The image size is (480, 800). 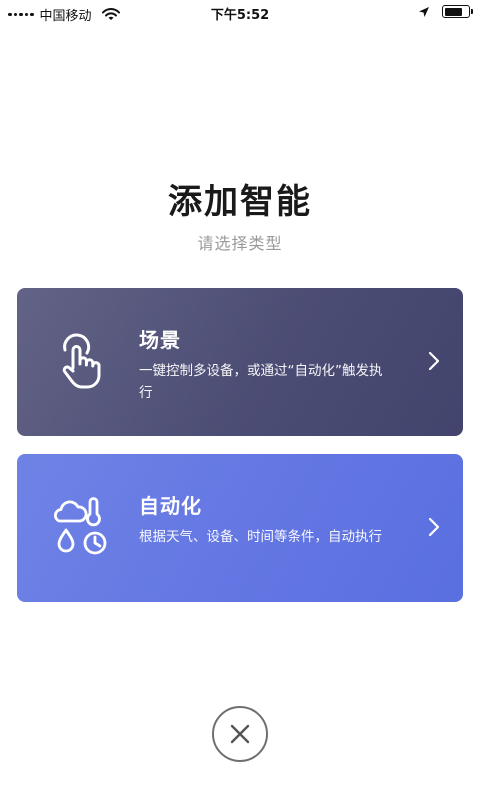 What do you see at coordinates (81, 361) in the screenshot?
I see `tap-gesture-icon` at bounding box center [81, 361].